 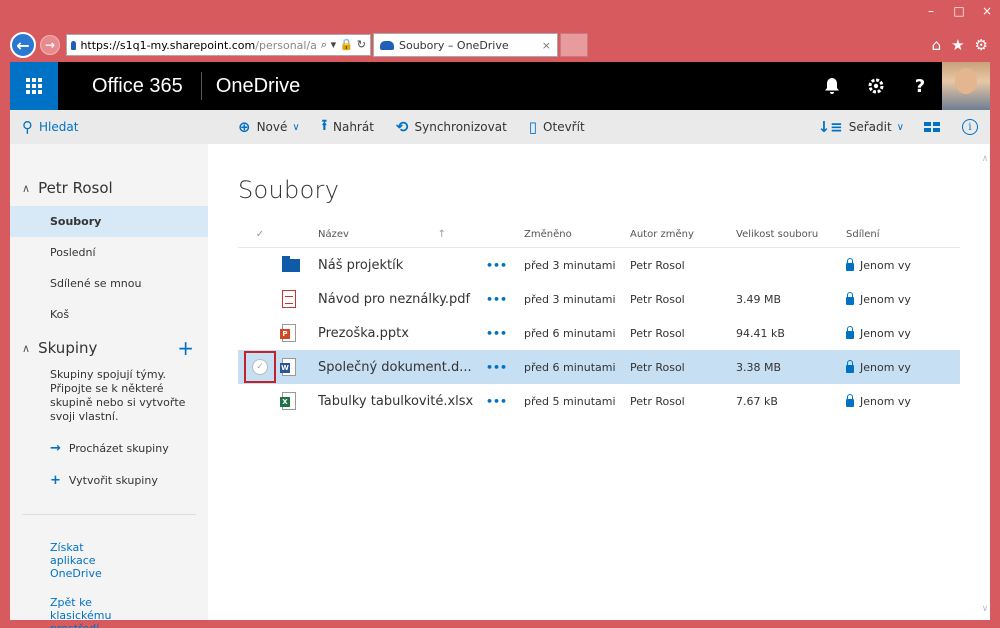 What do you see at coordinates (985, 609) in the screenshot?
I see `scroll-down-icon: ∨` at bounding box center [985, 609].